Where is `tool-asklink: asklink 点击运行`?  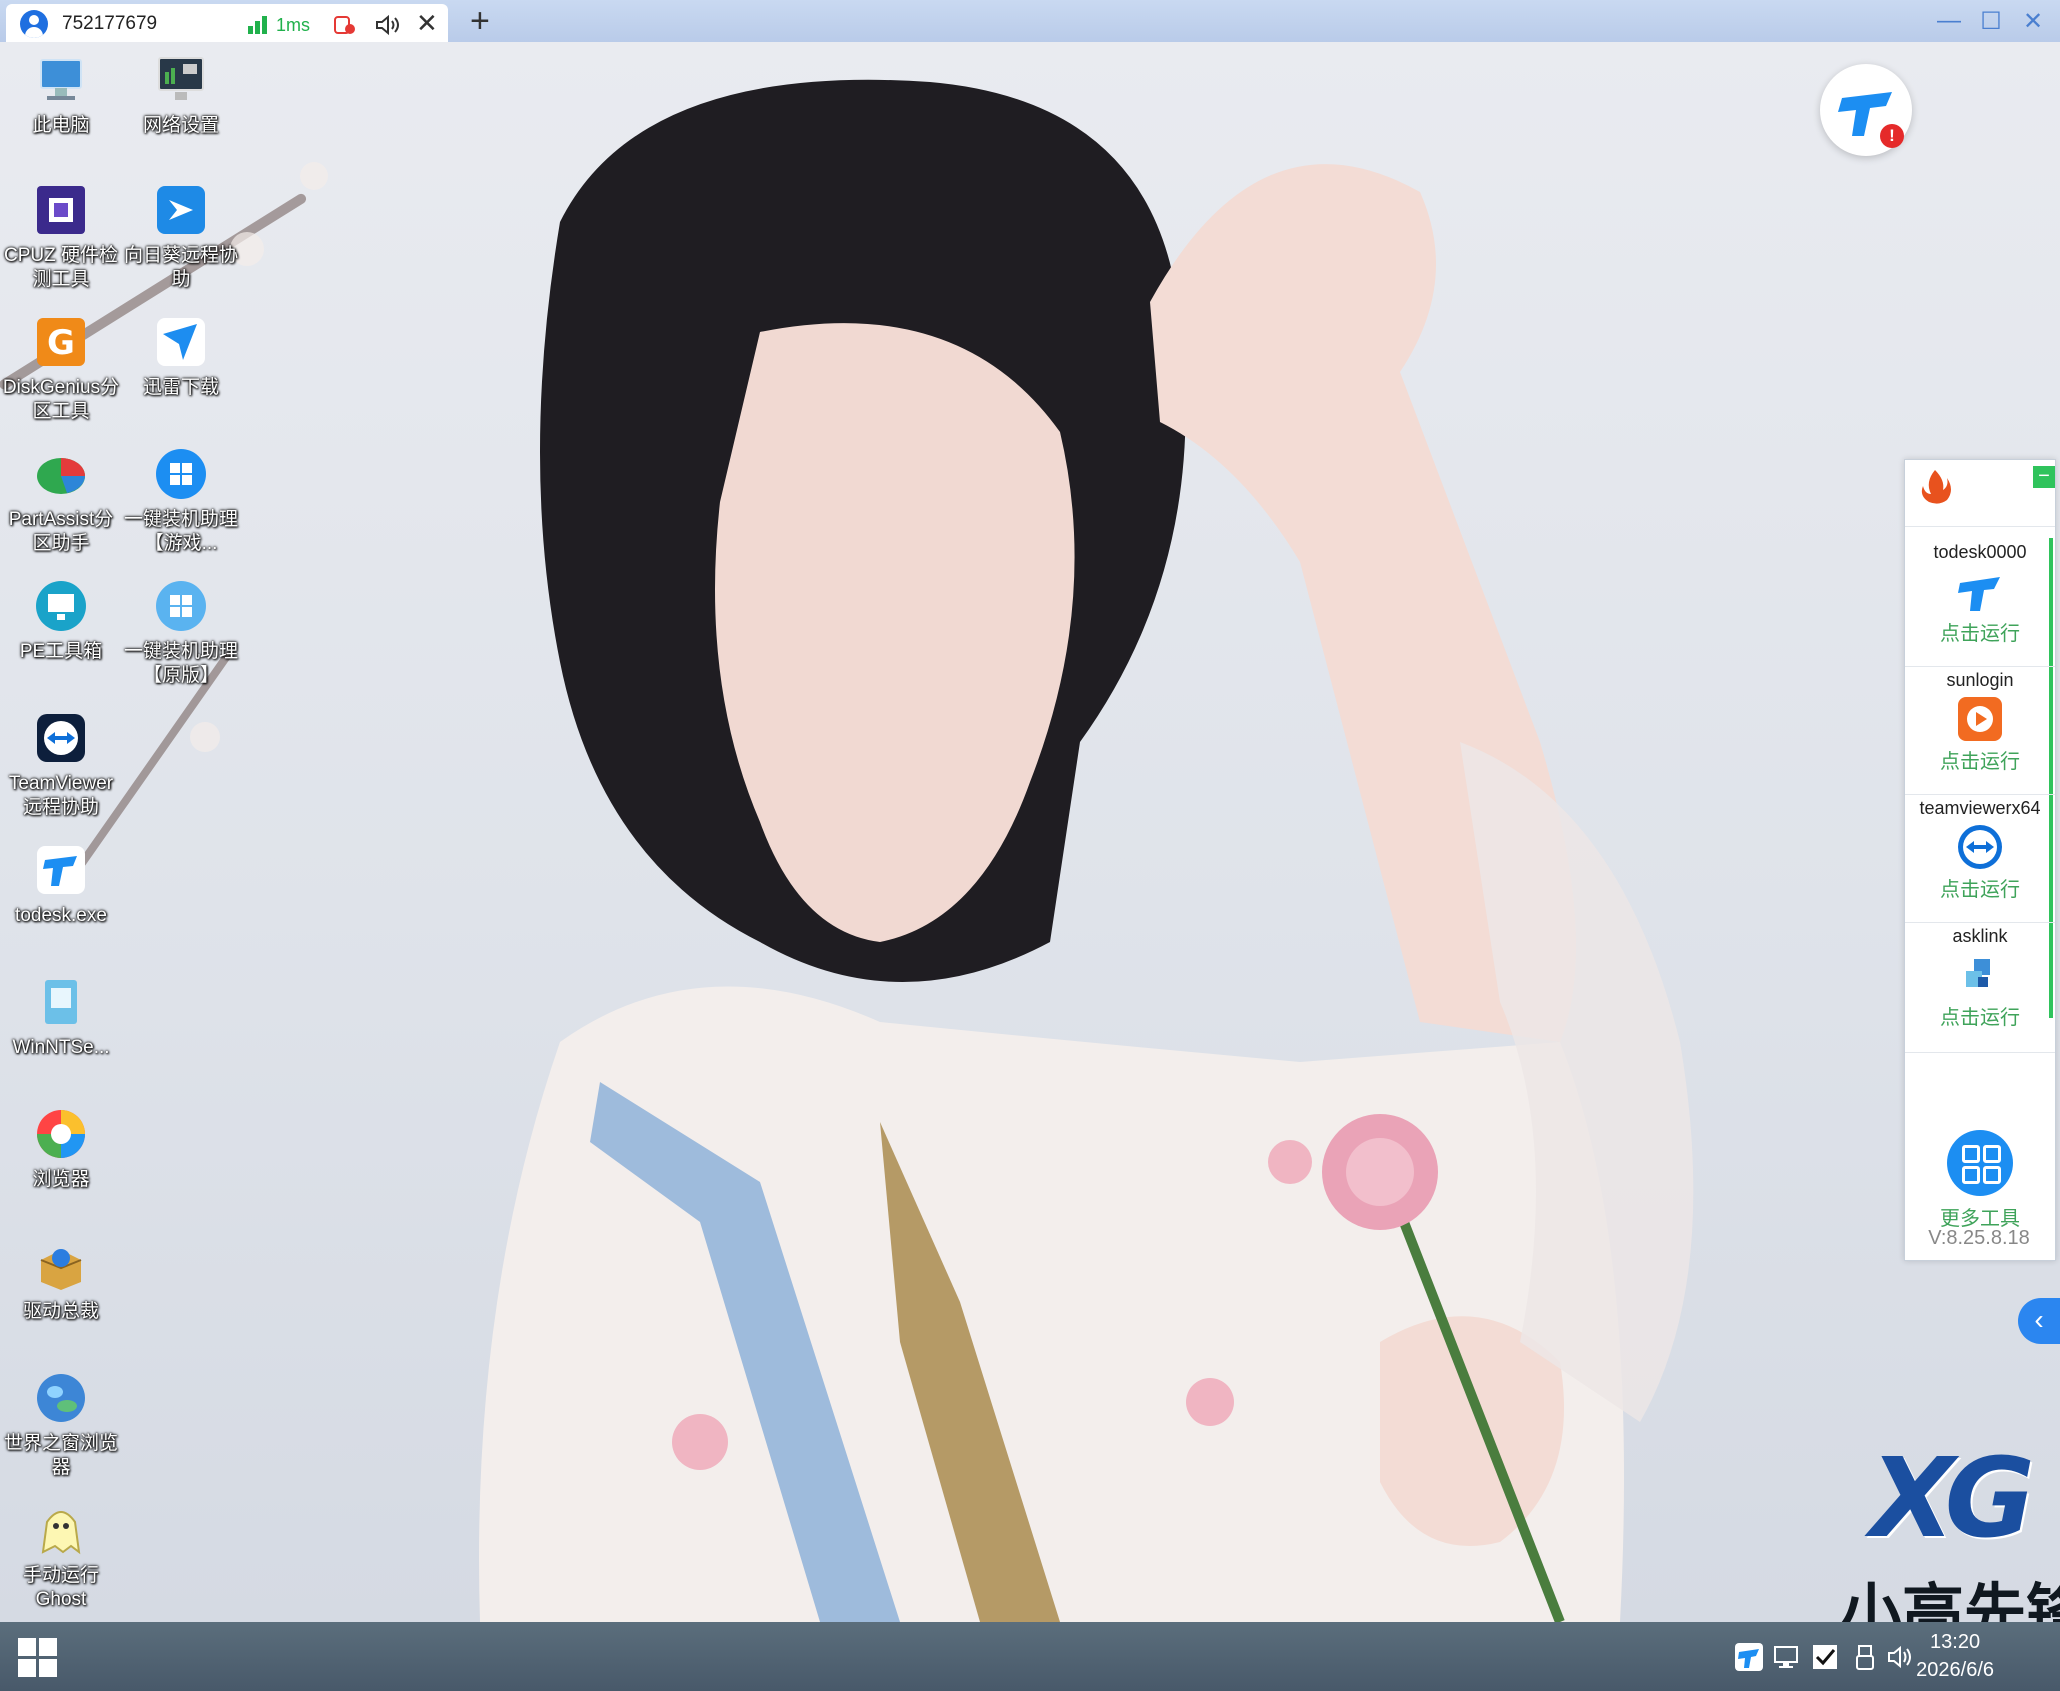 tool-asklink: asklink 点击运行 is located at coordinates (1980, 978).